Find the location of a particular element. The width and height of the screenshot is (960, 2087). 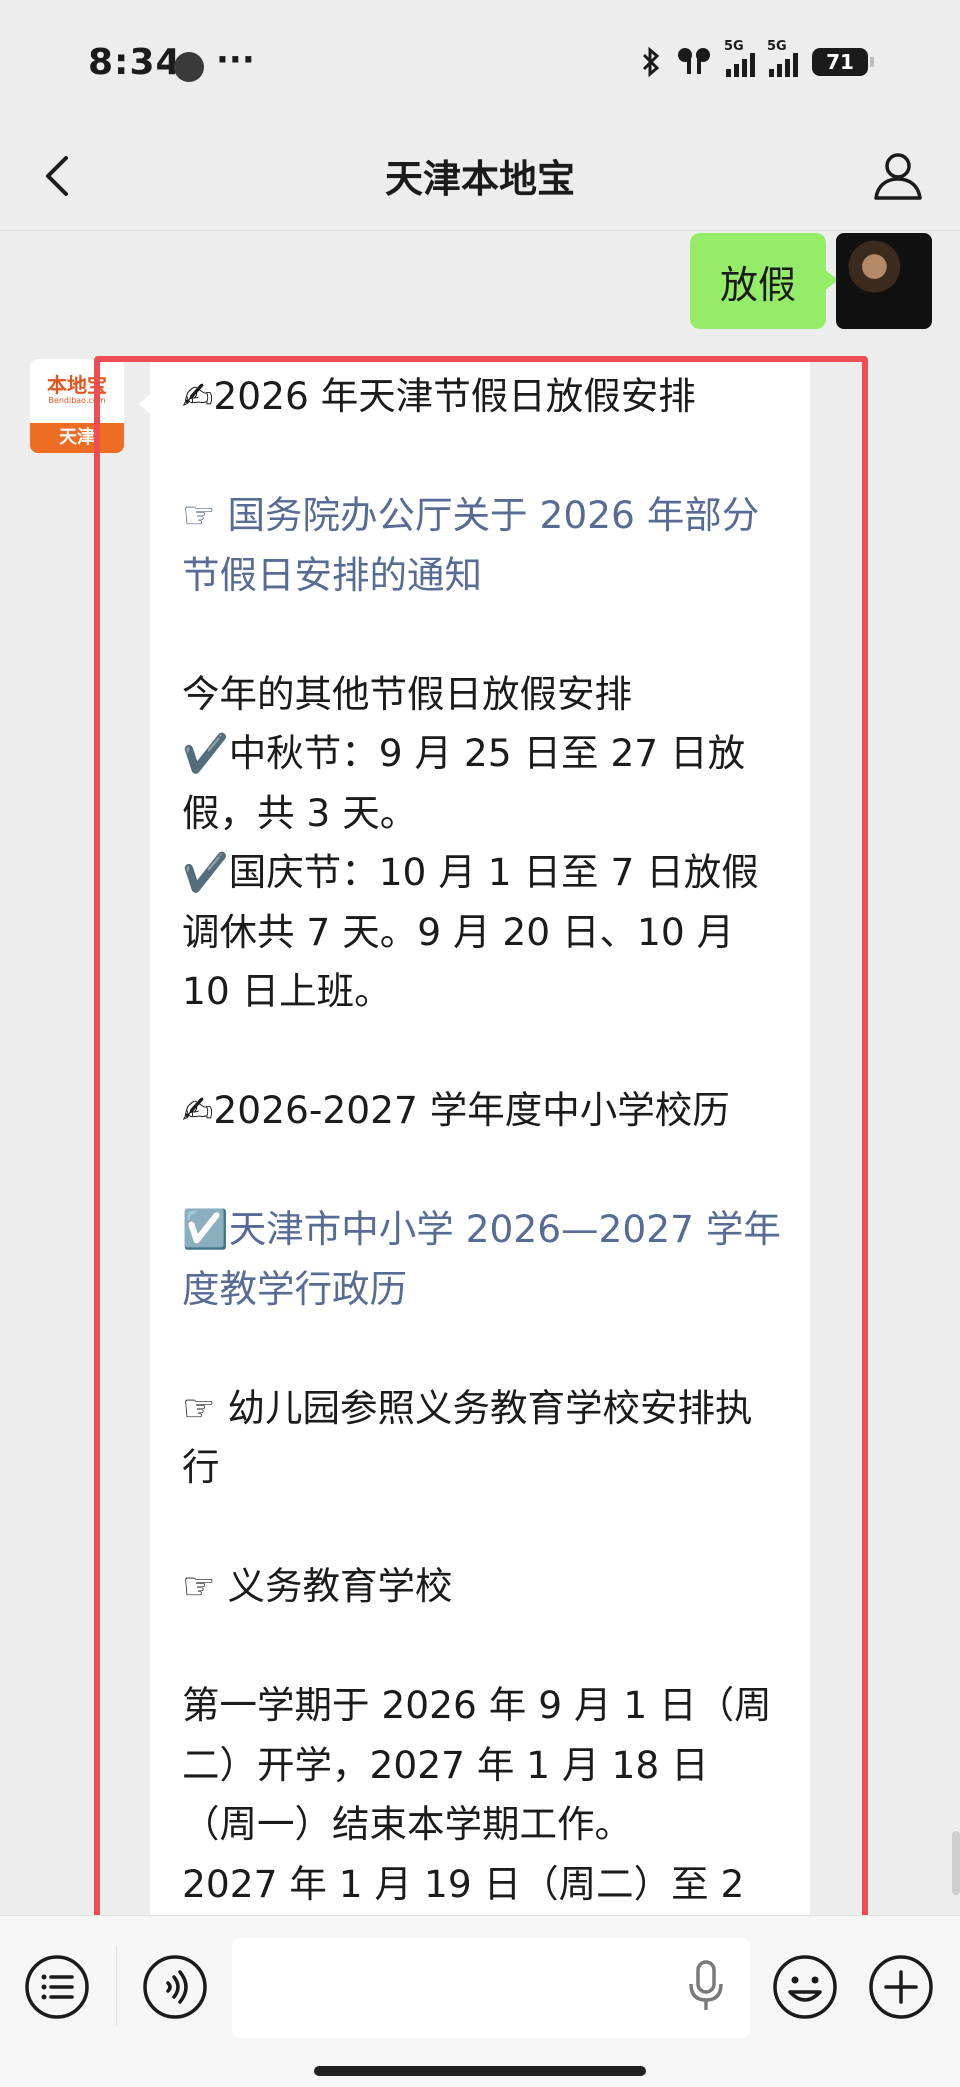

calendar-link-line: ☑️天津市中小学 2026—2027 学年度教学行政历 is located at coordinates (482, 1259).